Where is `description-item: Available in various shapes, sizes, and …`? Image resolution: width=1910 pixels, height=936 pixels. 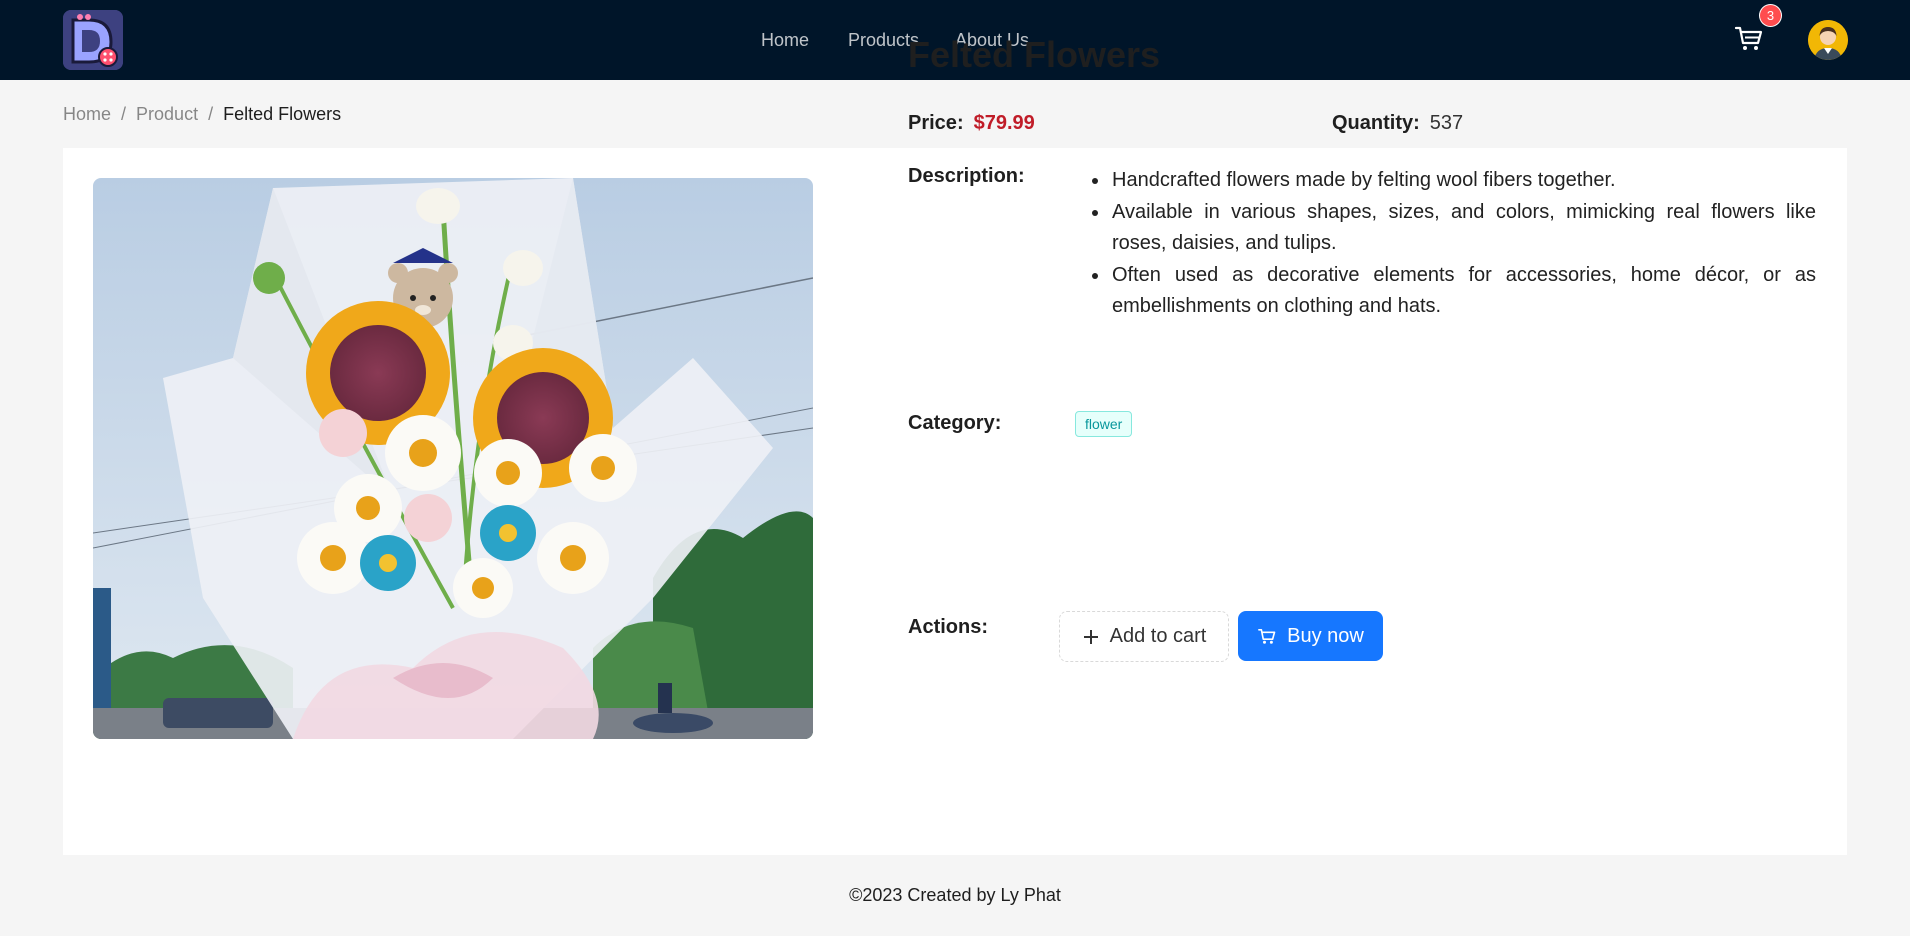
description-item: Available in various shapes, sizes, and … is located at coordinates (1463, 228).